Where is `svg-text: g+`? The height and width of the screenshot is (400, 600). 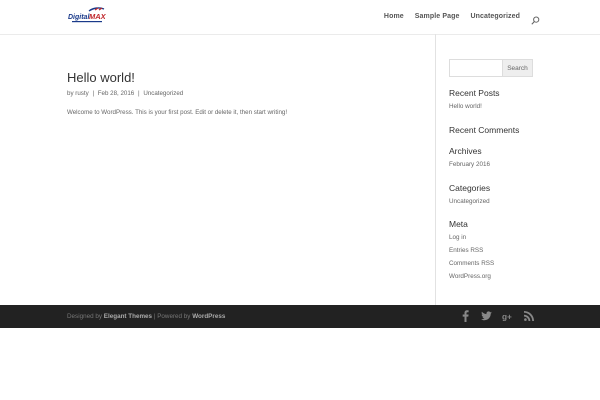
svg-text: g+ is located at coordinates (507, 317).